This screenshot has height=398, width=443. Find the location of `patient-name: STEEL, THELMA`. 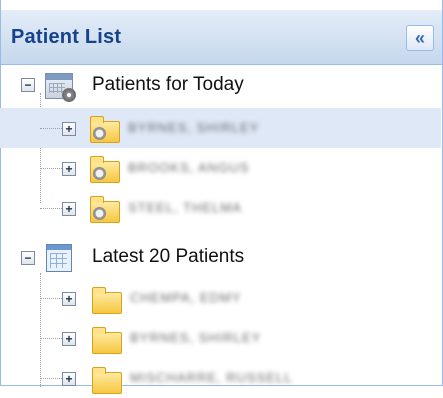

patient-name: STEEL, THELMA is located at coordinates (185, 207).